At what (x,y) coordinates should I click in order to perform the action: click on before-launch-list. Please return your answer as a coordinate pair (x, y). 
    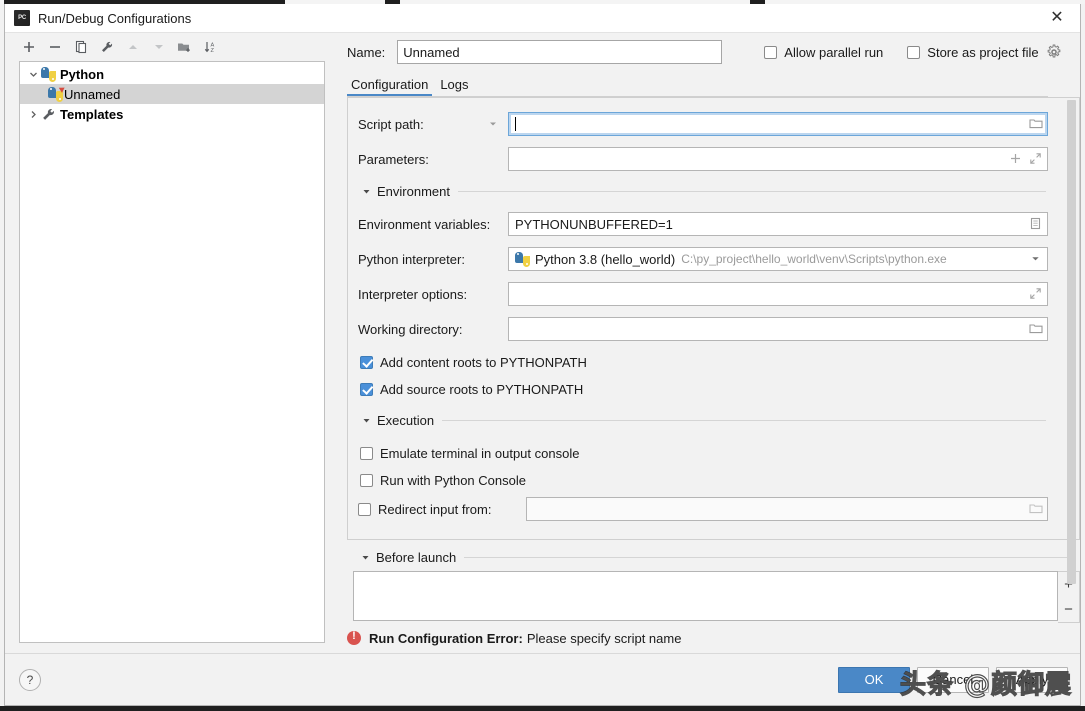
    Looking at the image, I should click on (705, 596).